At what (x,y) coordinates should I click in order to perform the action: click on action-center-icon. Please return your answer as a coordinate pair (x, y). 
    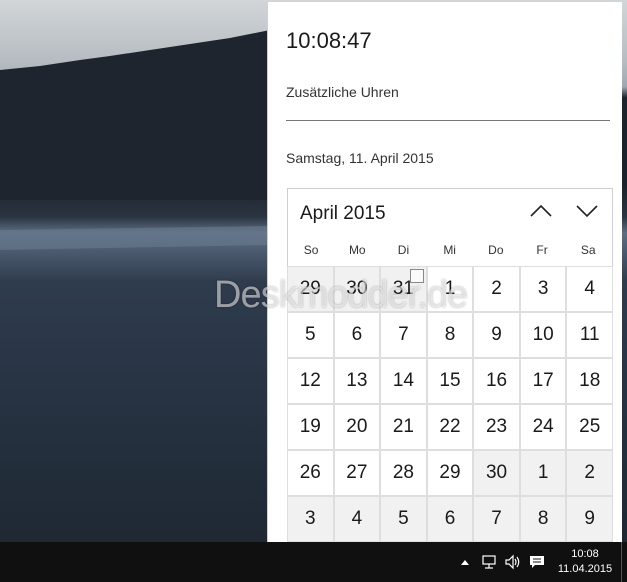
    Looking at the image, I should click on (537, 562).